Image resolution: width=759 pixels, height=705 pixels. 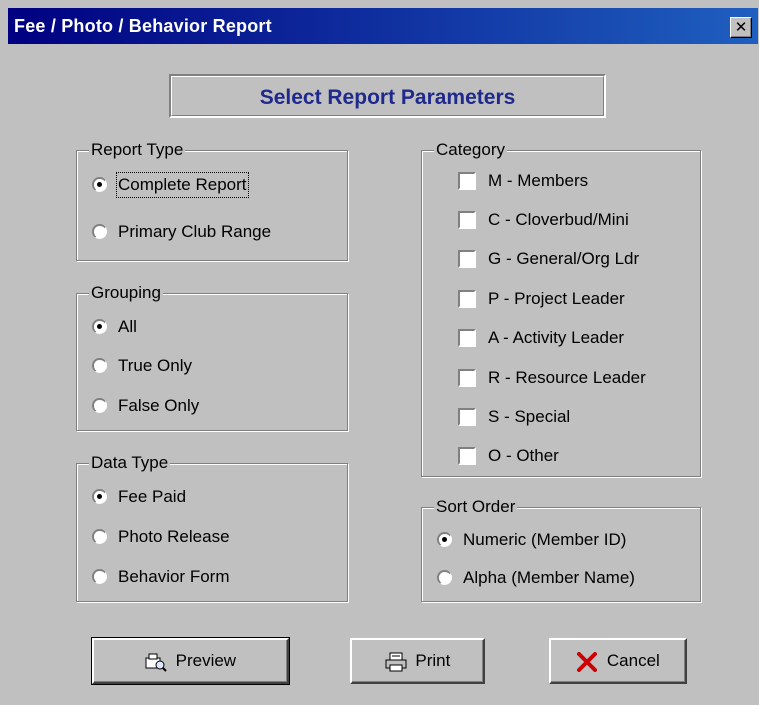 I want to click on page-title: Select Report Parameters, so click(x=387, y=97).